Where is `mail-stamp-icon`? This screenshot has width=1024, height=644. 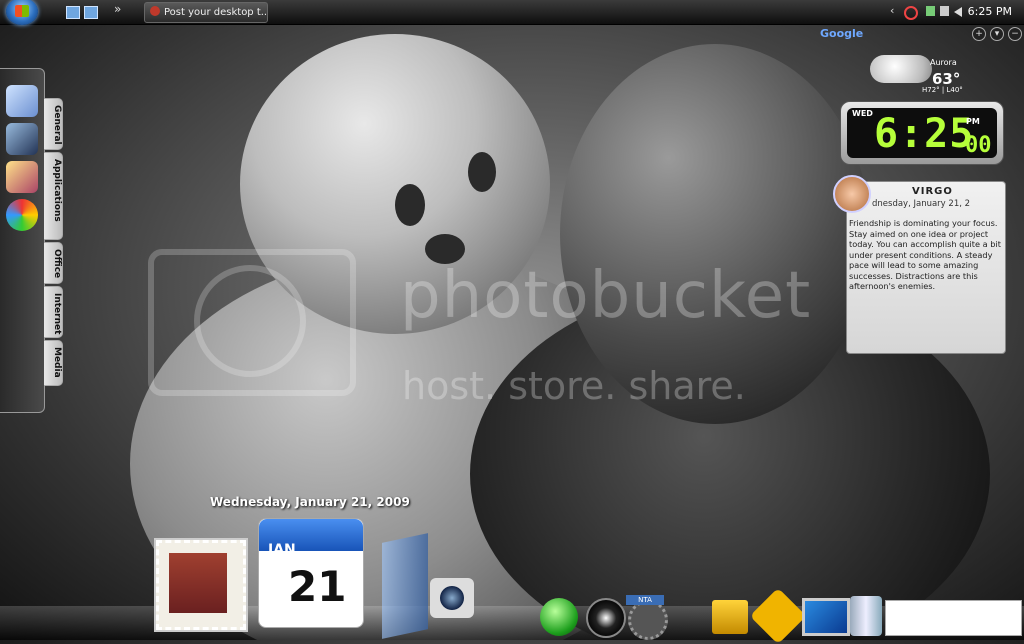
mail-stamp-icon is located at coordinates (201, 585).